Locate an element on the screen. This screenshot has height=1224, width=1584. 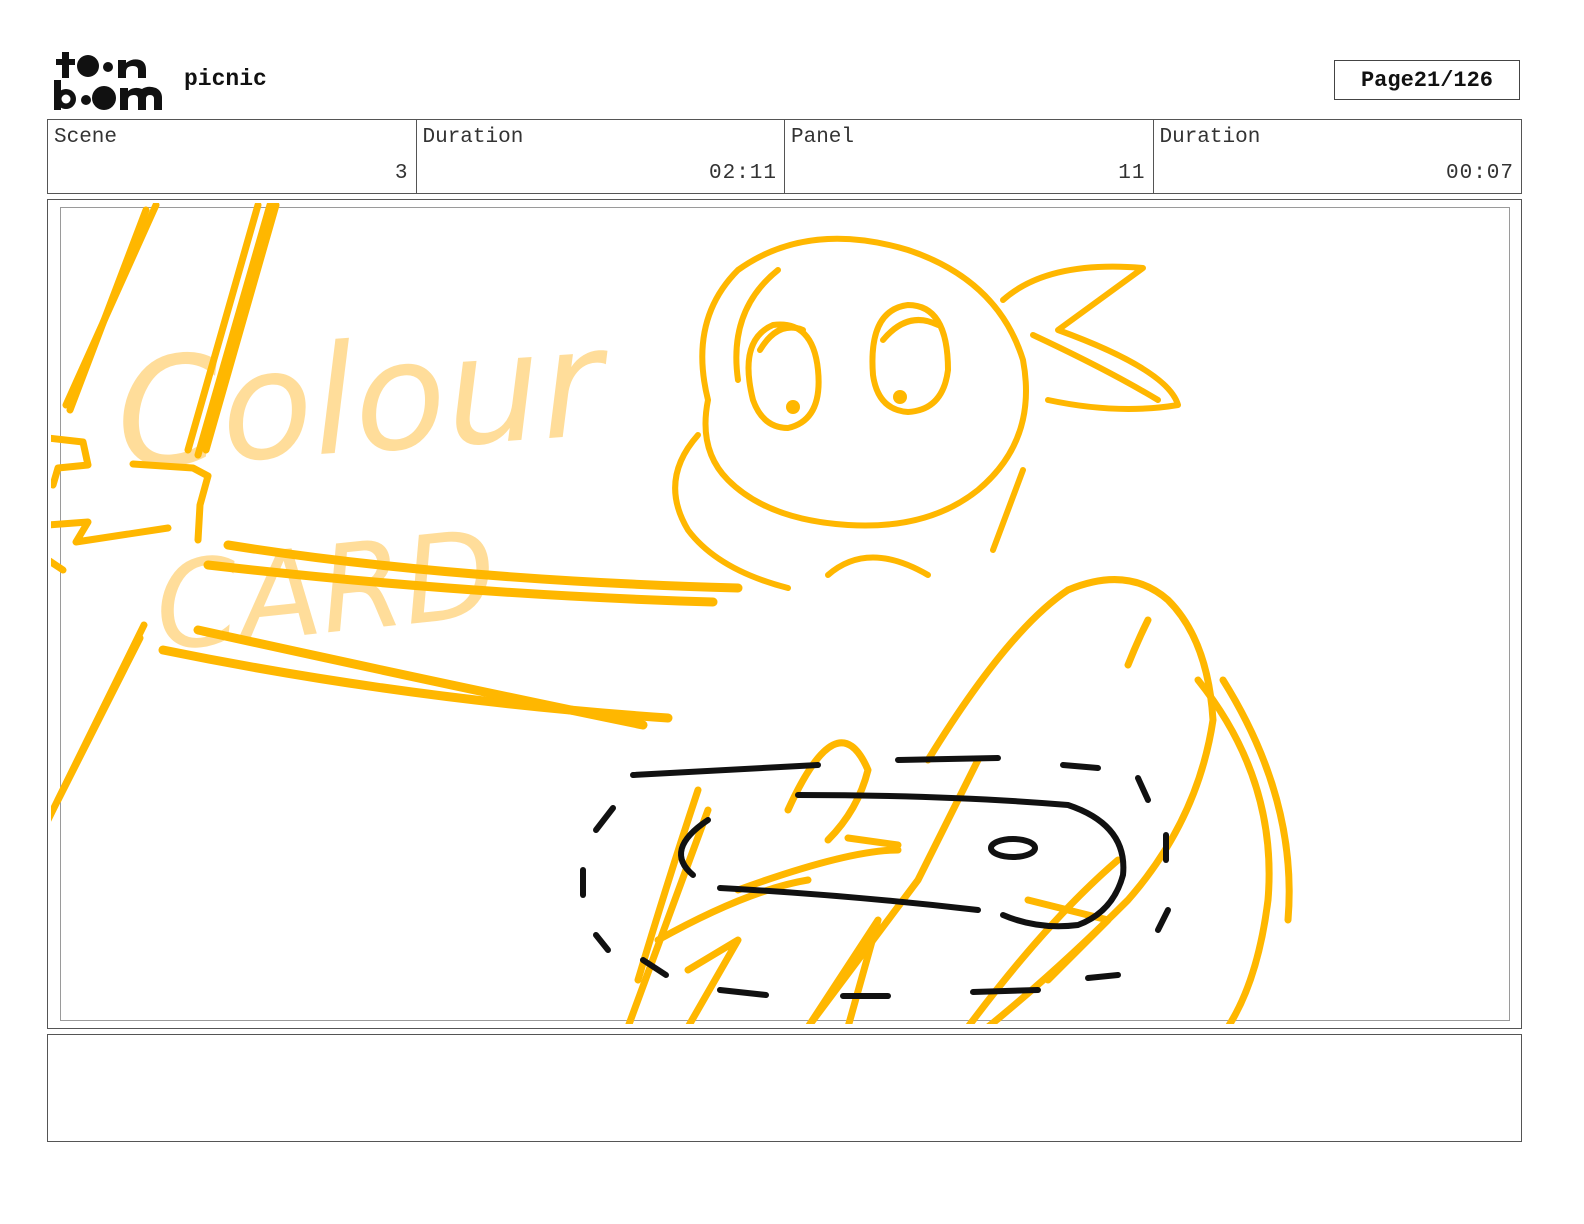
panel-duration-cell: Duration 00:07 is located at coordinates (1338, 156).